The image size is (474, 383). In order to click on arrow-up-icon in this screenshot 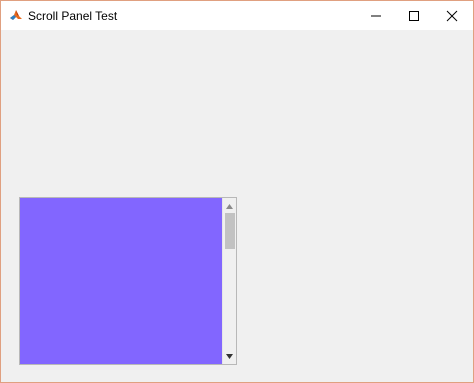, I will do `click(229, 206)`.